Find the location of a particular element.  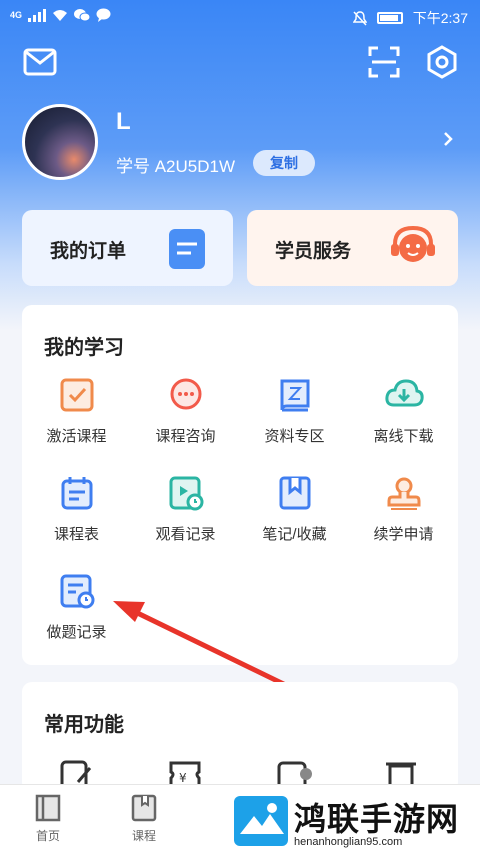

video-history-icon is located at coordinates (186, 493).